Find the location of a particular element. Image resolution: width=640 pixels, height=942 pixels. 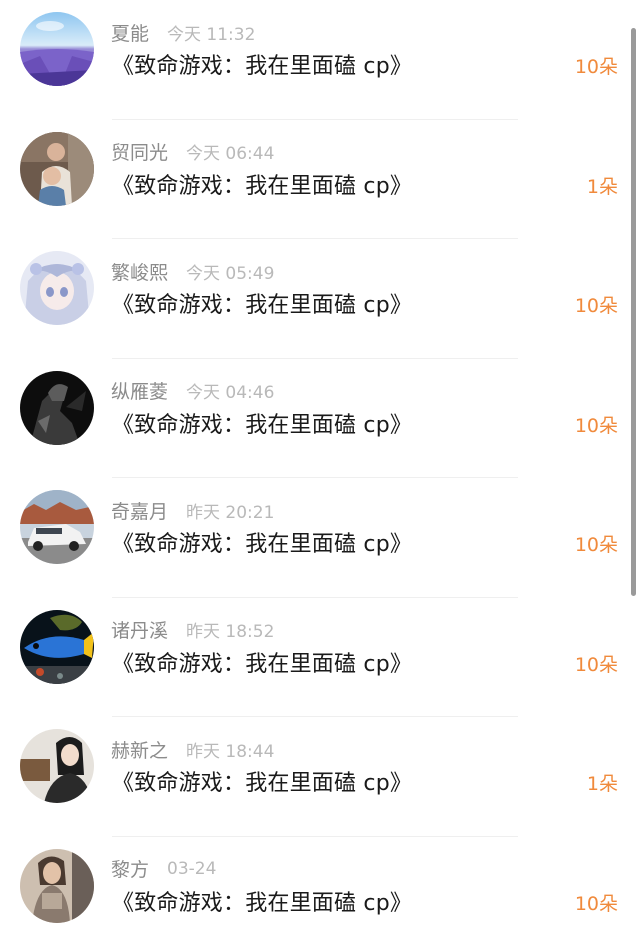

timestamp: 今天 04:46 is located at coordinates (230, 393).